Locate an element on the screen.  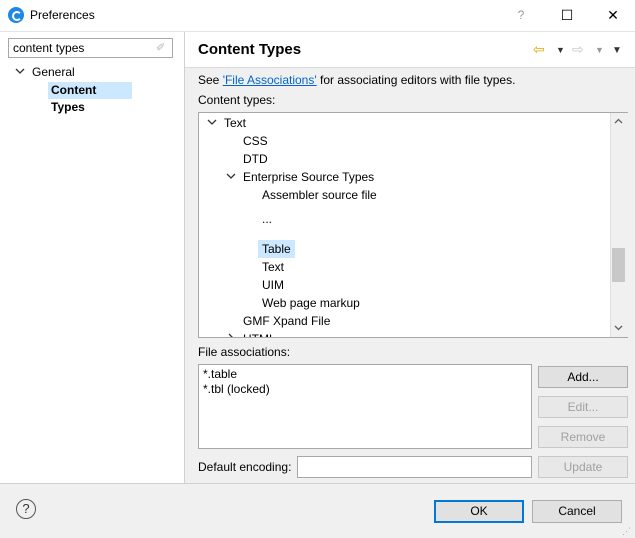
cancel-button: Cancel is located at coordinates (577, 511).